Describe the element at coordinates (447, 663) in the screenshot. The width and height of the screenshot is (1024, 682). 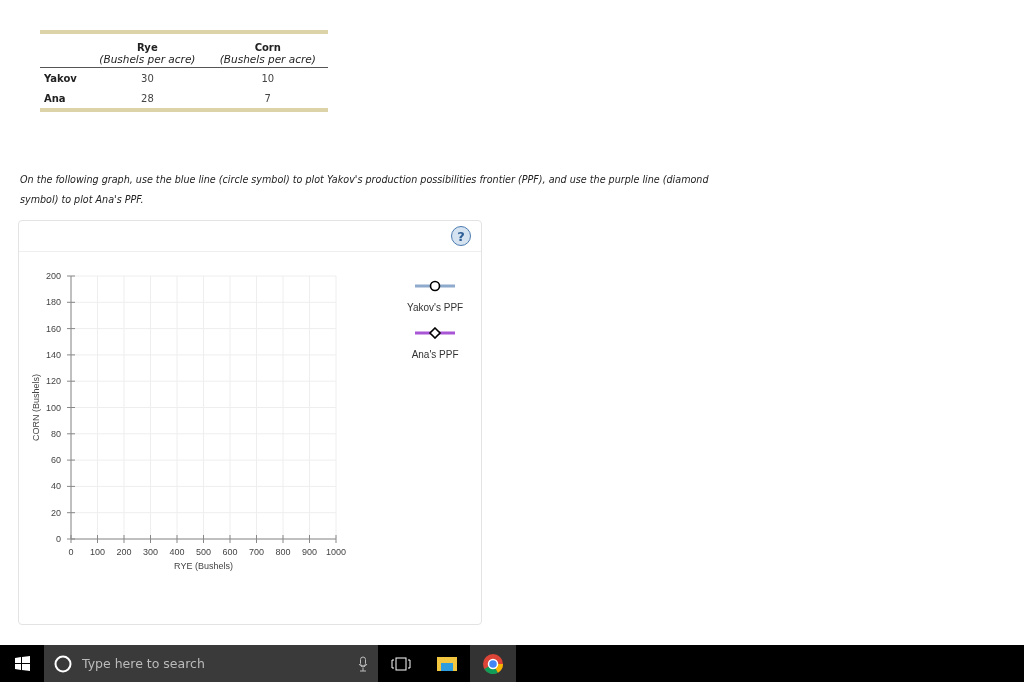
I see `folder-icon` at that location.